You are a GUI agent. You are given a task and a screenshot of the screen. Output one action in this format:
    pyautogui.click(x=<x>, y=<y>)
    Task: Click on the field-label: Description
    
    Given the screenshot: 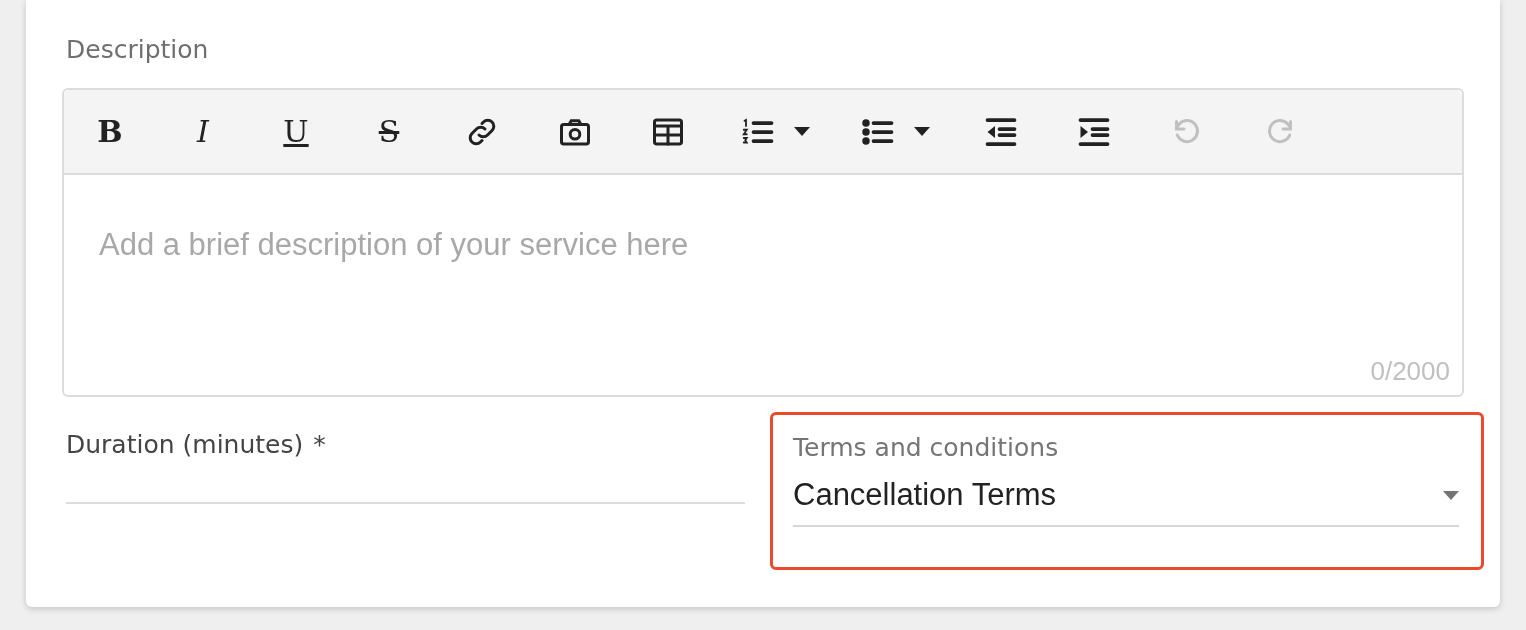 What is the action you would take?
    pyautogui.click(x=137, y=50)
    